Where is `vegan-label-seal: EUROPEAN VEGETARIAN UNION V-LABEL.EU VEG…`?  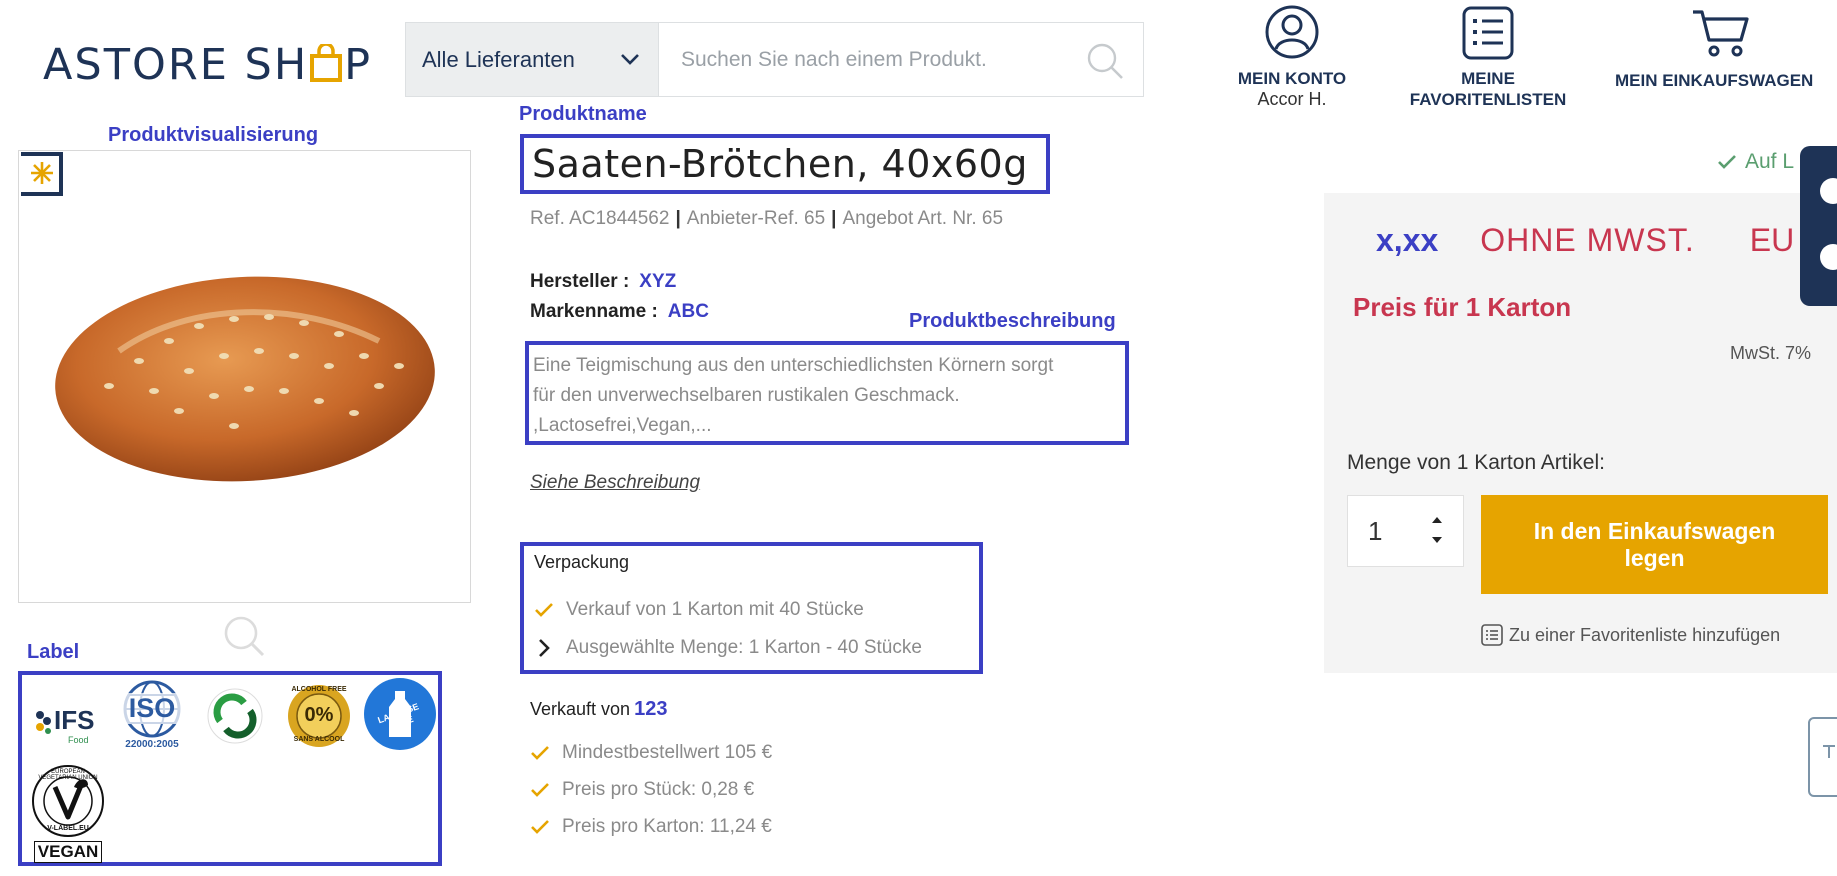 vegan-label-seal: EUROPEAN VEGETARIAN UNION V-LABEL.EU VEG… is located at coordinates (68, 813).